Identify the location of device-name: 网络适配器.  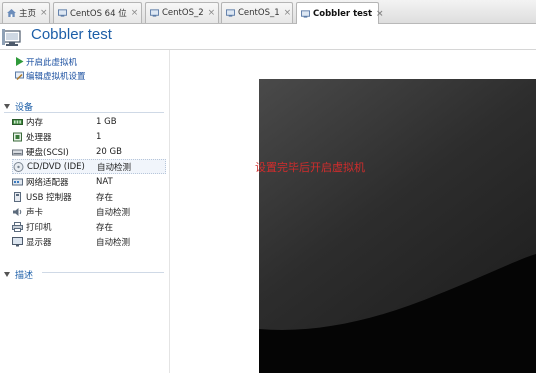
(47, 182).